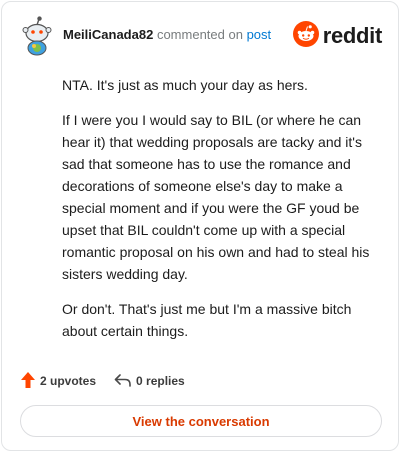 The width and height of the screenshot is (400, 453). What do you see at coordinates (111, 381) in the screenshot?
I see `comment-actions: 2 upvotes 0 replies` at bounding box center [111, 381].